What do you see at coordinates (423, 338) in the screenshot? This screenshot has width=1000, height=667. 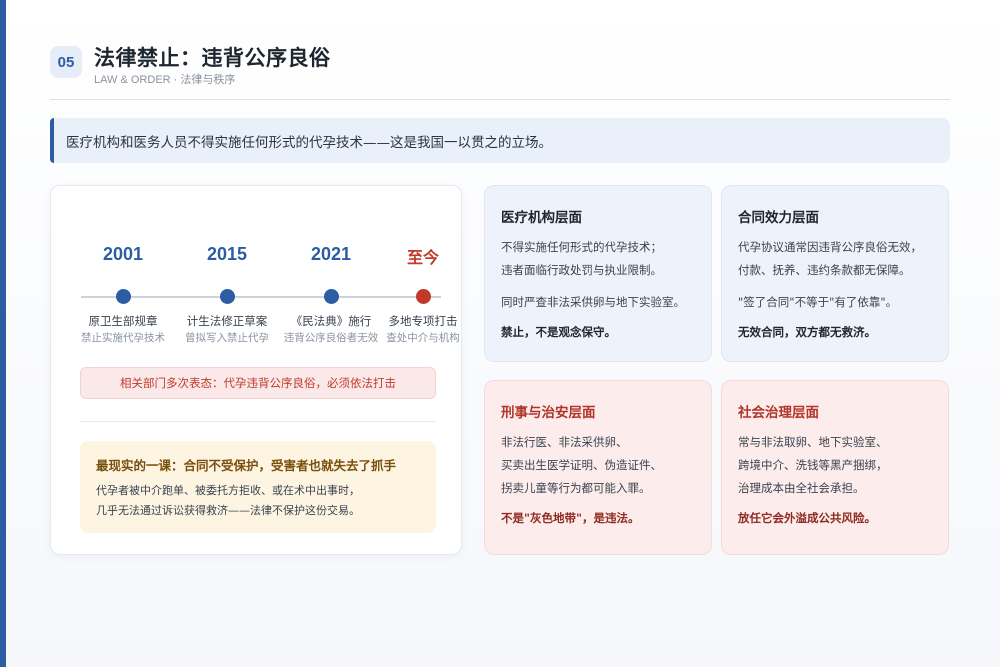 I see `timeline-desc: 查处中介与机构` at bounding box center [423, 338].